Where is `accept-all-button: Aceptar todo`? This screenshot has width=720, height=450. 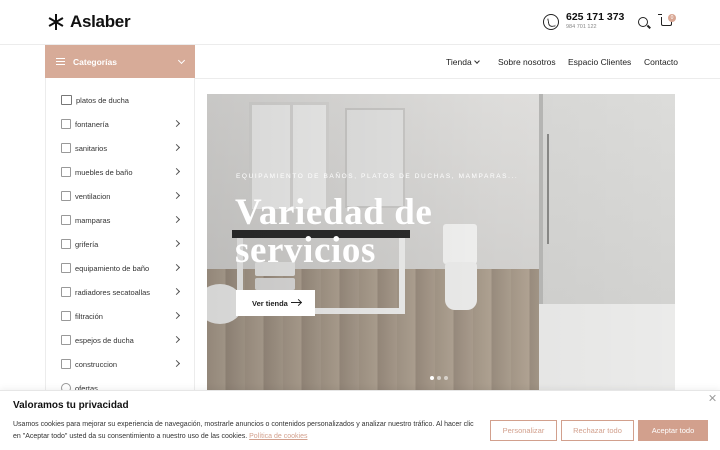 accept-all-button: Aceptar todo is located at coordinates (673, 430).